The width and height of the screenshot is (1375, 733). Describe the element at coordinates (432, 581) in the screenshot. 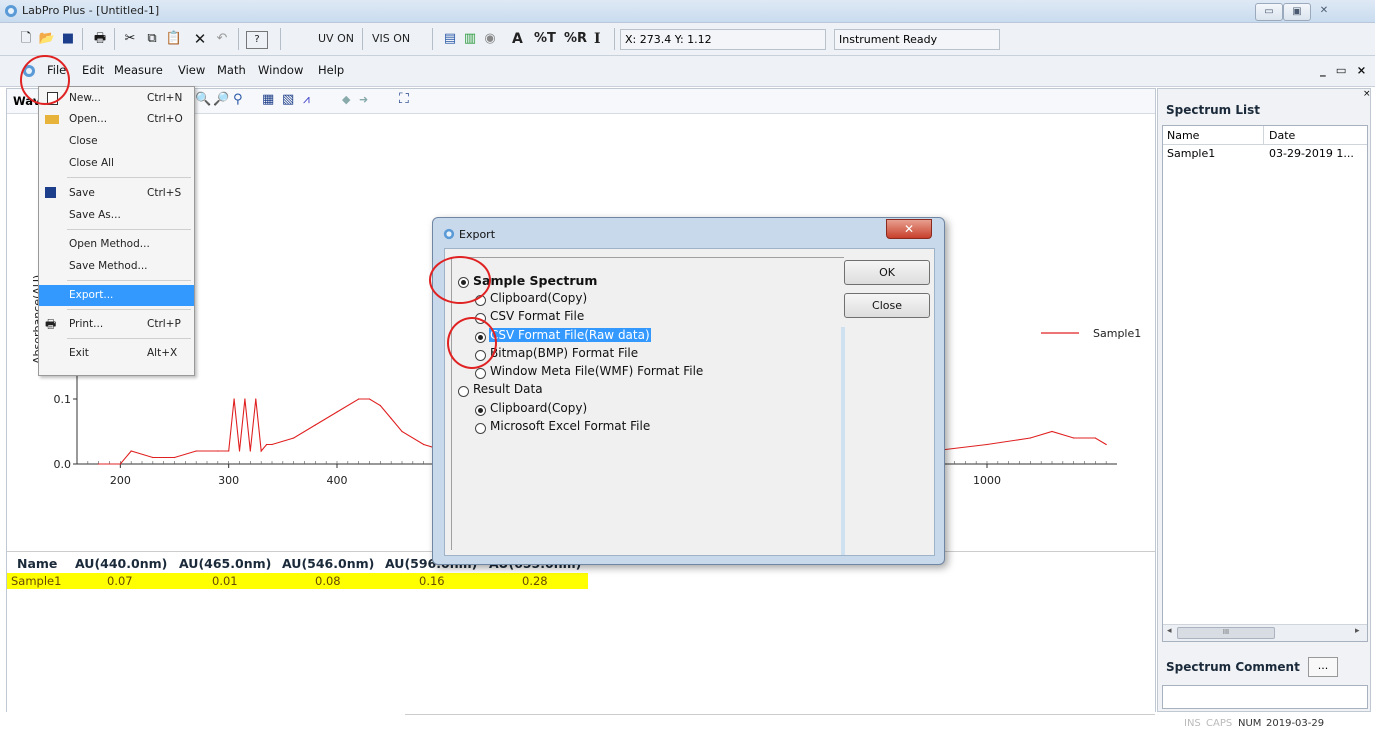

I see `result-au596: 0.16` at that location.